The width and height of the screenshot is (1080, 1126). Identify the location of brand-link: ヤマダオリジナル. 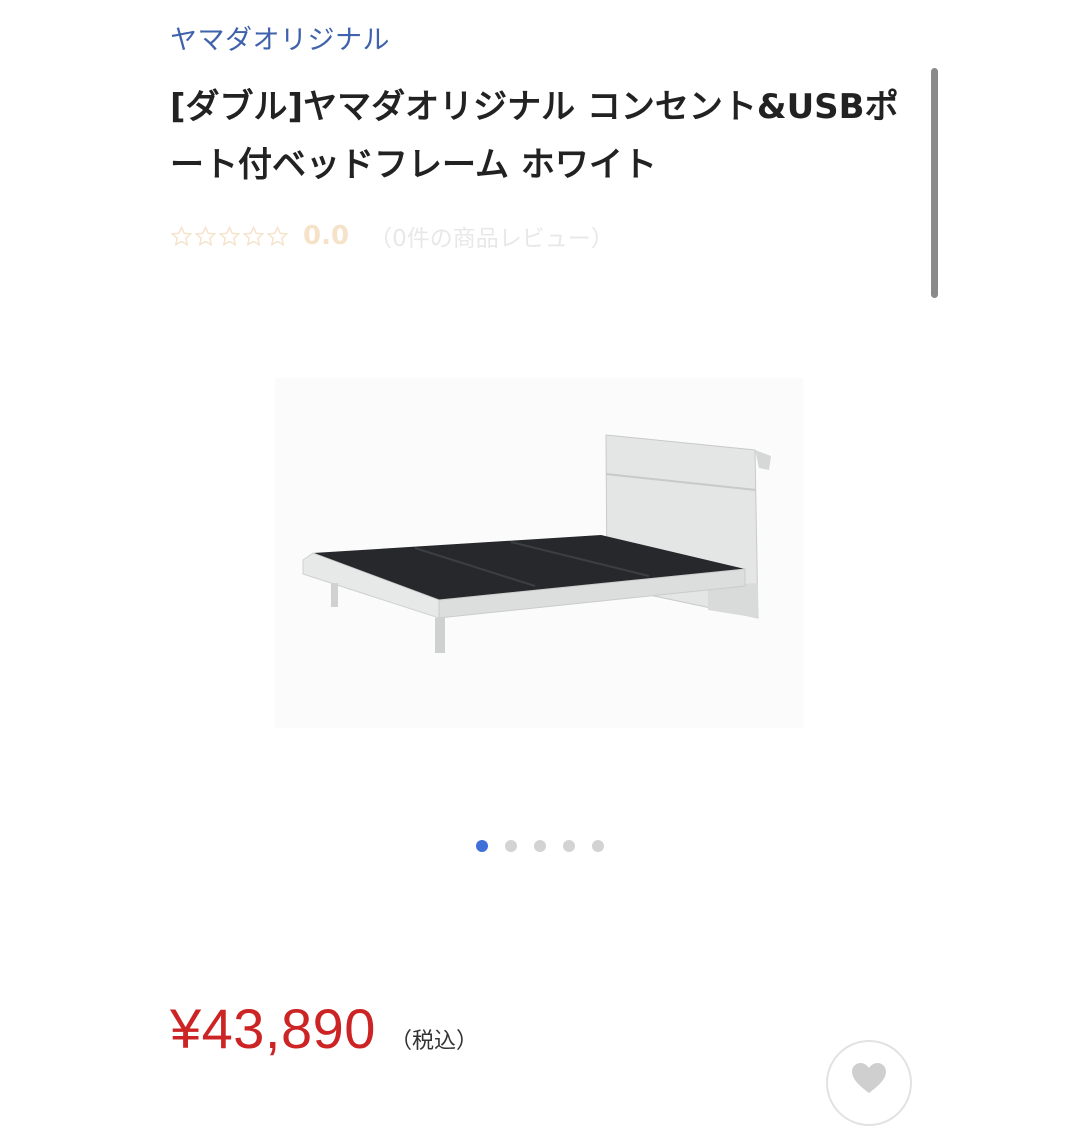
(280, 37).